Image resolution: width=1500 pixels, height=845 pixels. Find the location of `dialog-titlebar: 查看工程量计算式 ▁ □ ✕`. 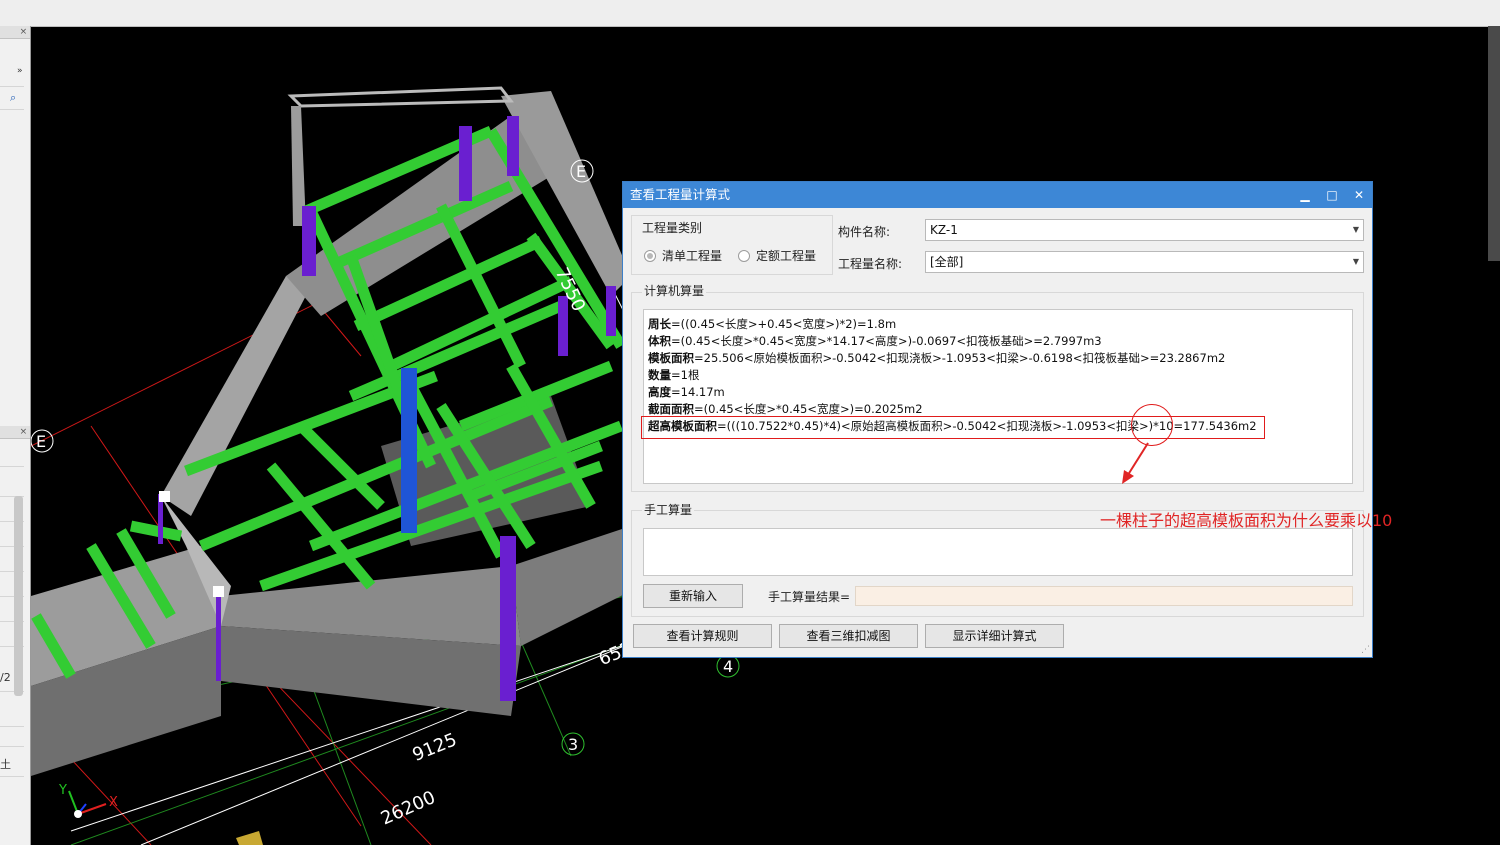

dialog-titlebar: 查看工程量计算式 ▁ □ ✕ is located at coordinates (997, 195).